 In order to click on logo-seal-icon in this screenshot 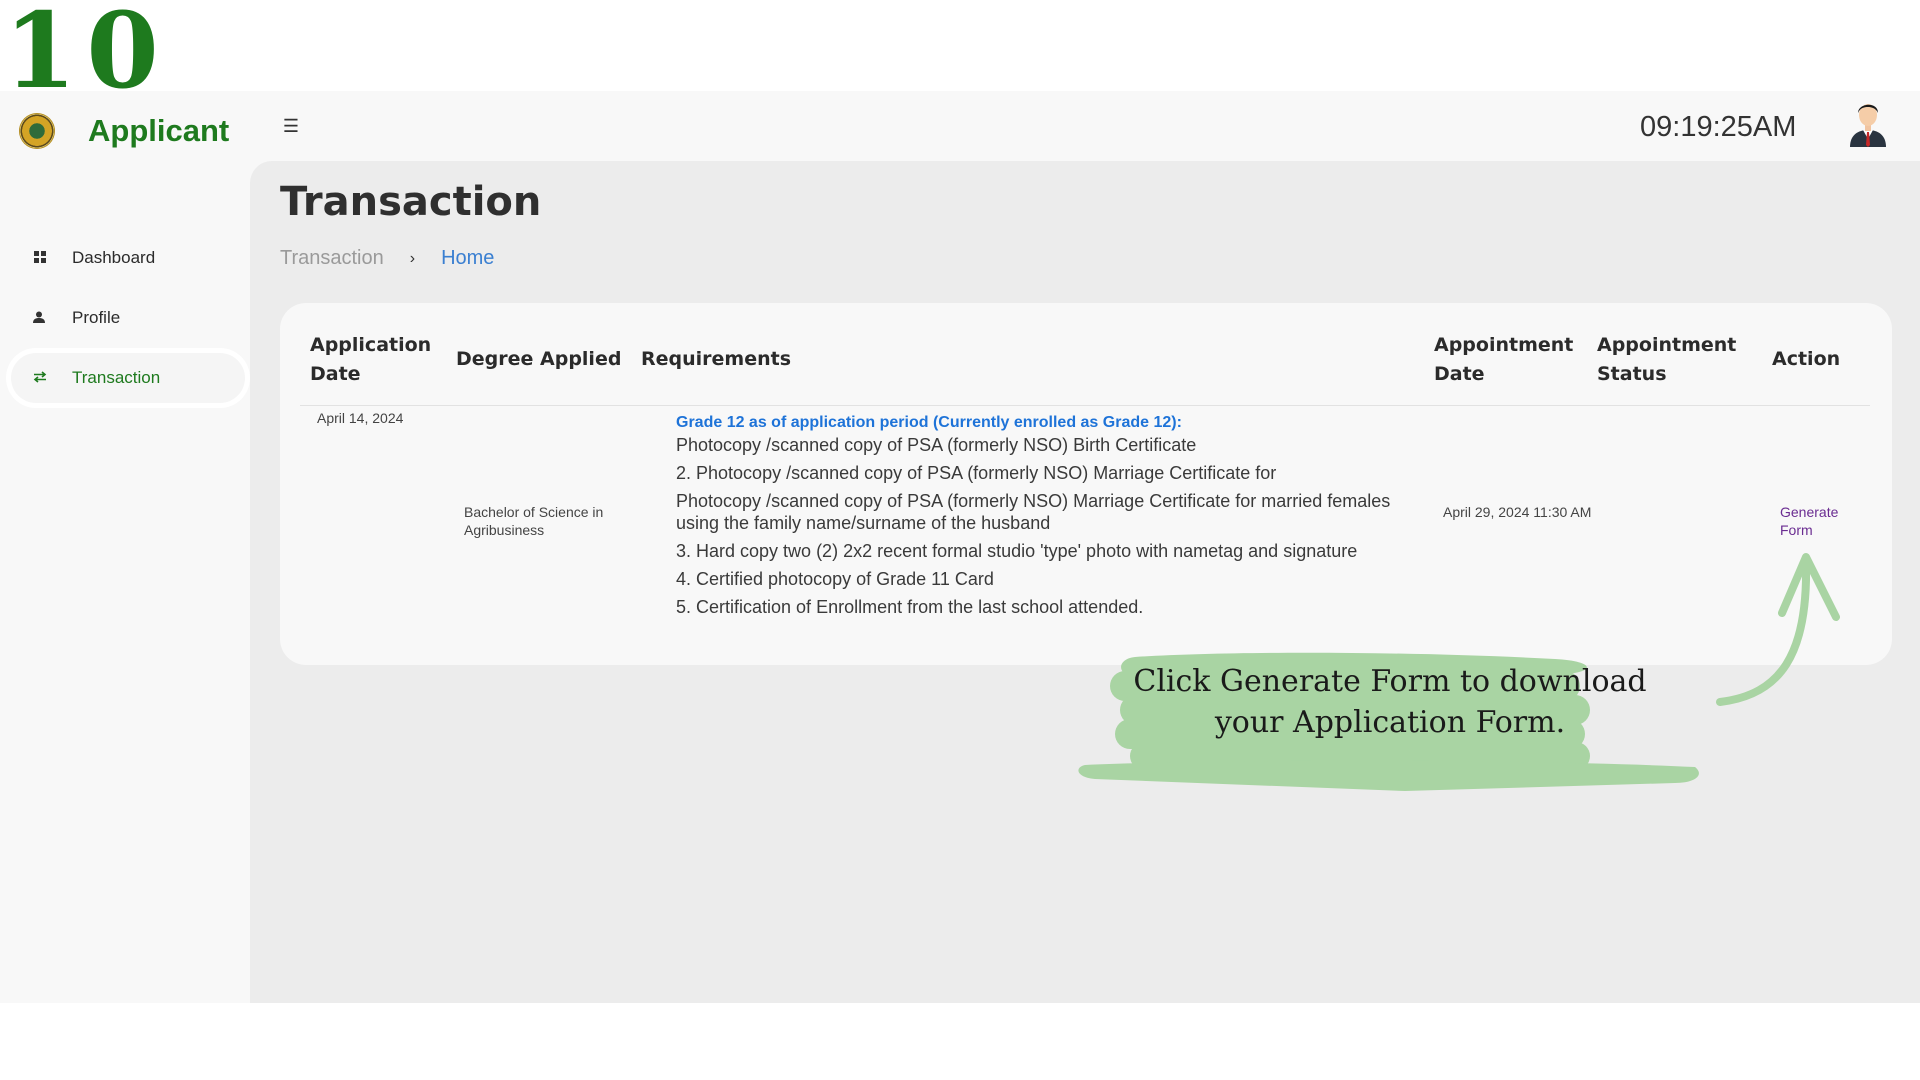, I will do `click(37, 131)`.